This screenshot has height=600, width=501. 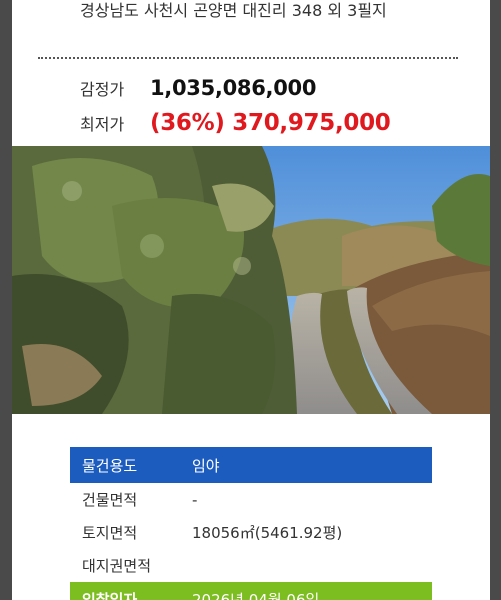 I want to click on info-label: 토지면적, so click(x=110, y=533).